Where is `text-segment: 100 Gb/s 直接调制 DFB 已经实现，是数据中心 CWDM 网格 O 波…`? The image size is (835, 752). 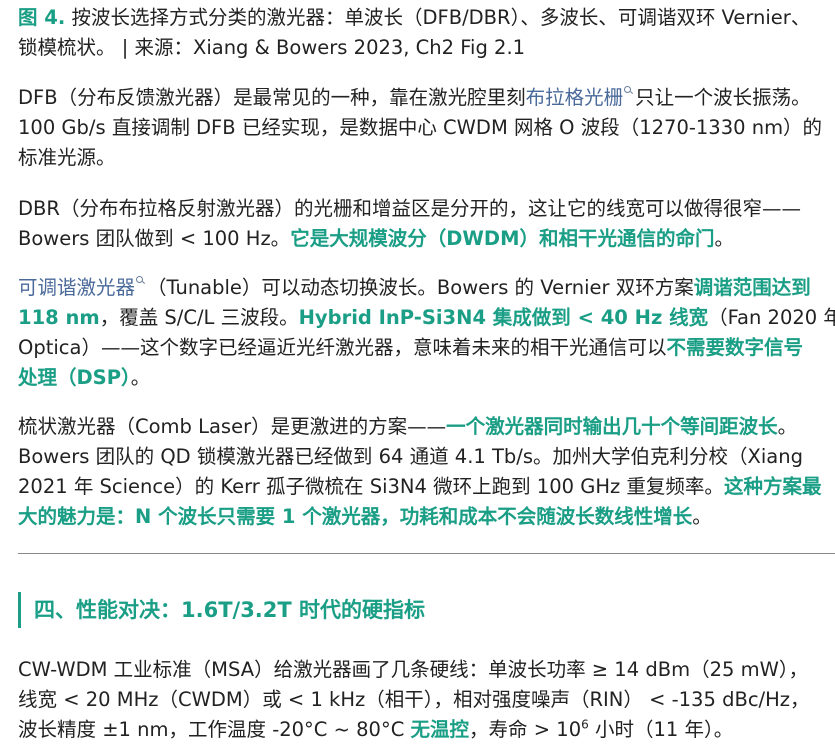
text-segment: 100 Gb/s 直接调制 DFB 已经实现，是数据中心 CWDM 网格 O 波… is located at coordinates (420, 127).